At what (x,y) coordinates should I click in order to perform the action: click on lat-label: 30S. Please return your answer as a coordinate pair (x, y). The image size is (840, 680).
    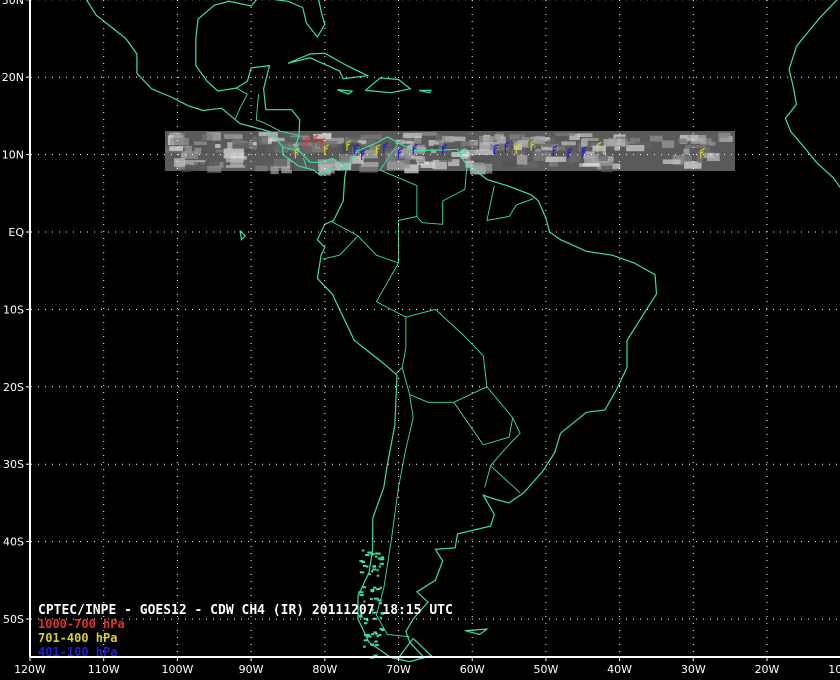
    Looking at the image, I should click on (13, 464).